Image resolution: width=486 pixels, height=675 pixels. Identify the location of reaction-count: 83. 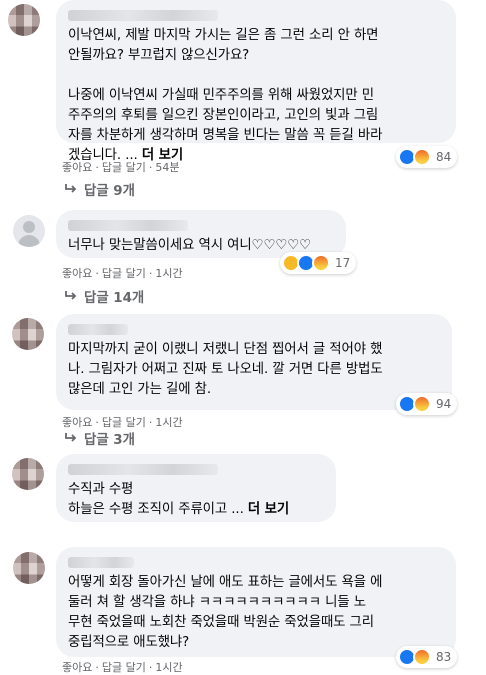
(444, 657).